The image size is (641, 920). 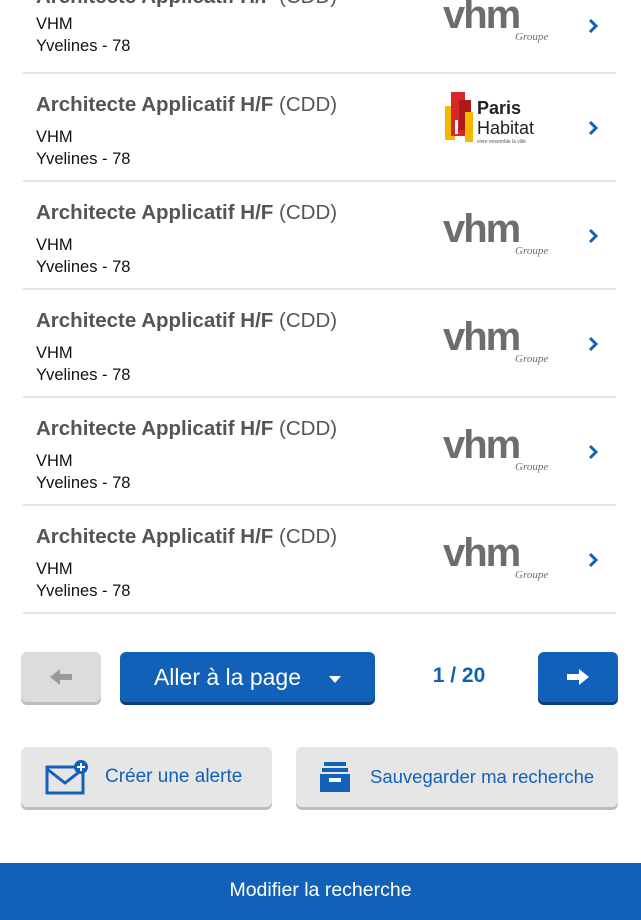 I want to click on caret-down-icon, so click(x=335, y=679).